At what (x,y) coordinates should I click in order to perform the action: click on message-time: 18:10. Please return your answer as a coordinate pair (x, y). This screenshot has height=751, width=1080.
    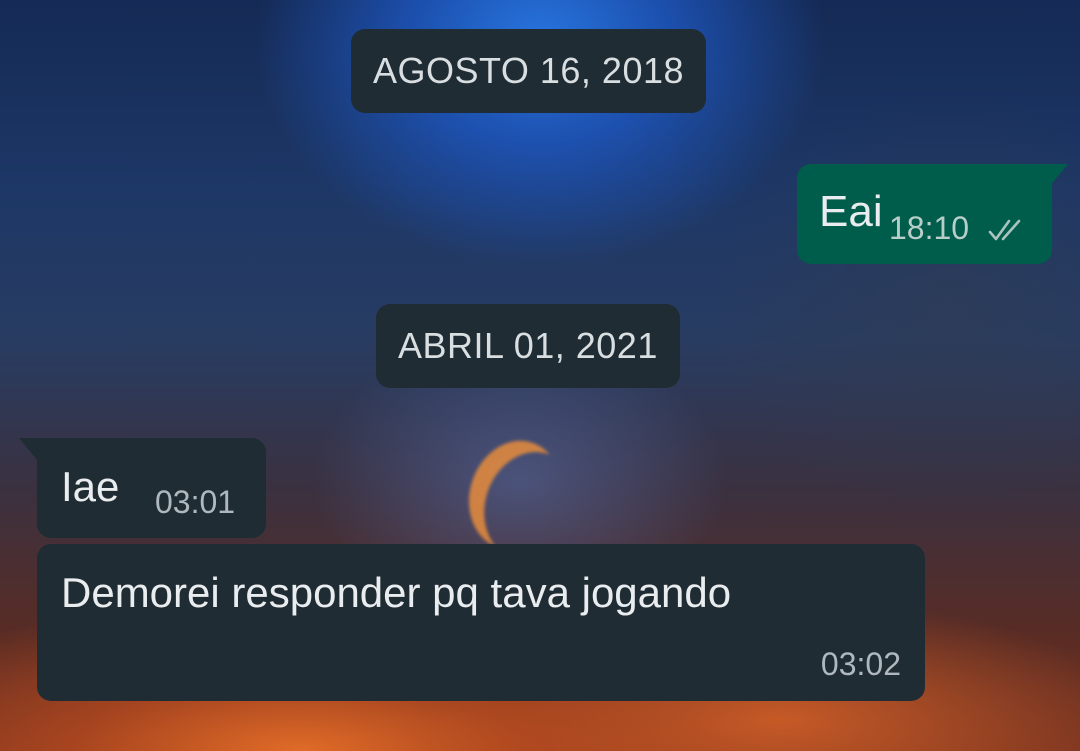
    Looking at the image, I should click on (929, 228).